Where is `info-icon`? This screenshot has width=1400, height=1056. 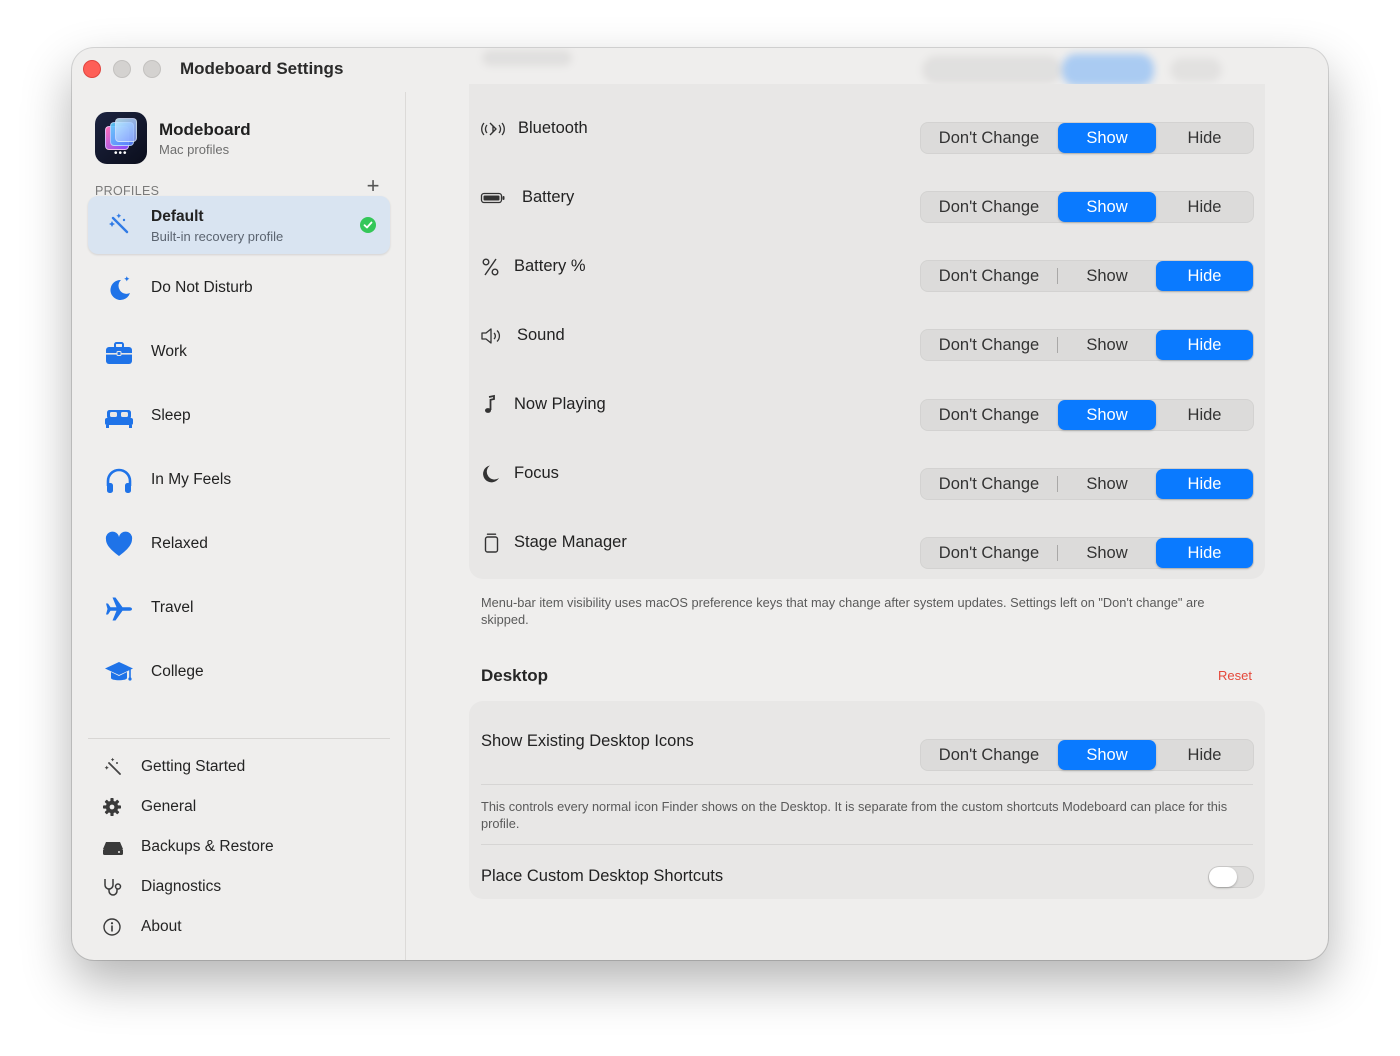 info-icon is located at coordinates (112, 927).